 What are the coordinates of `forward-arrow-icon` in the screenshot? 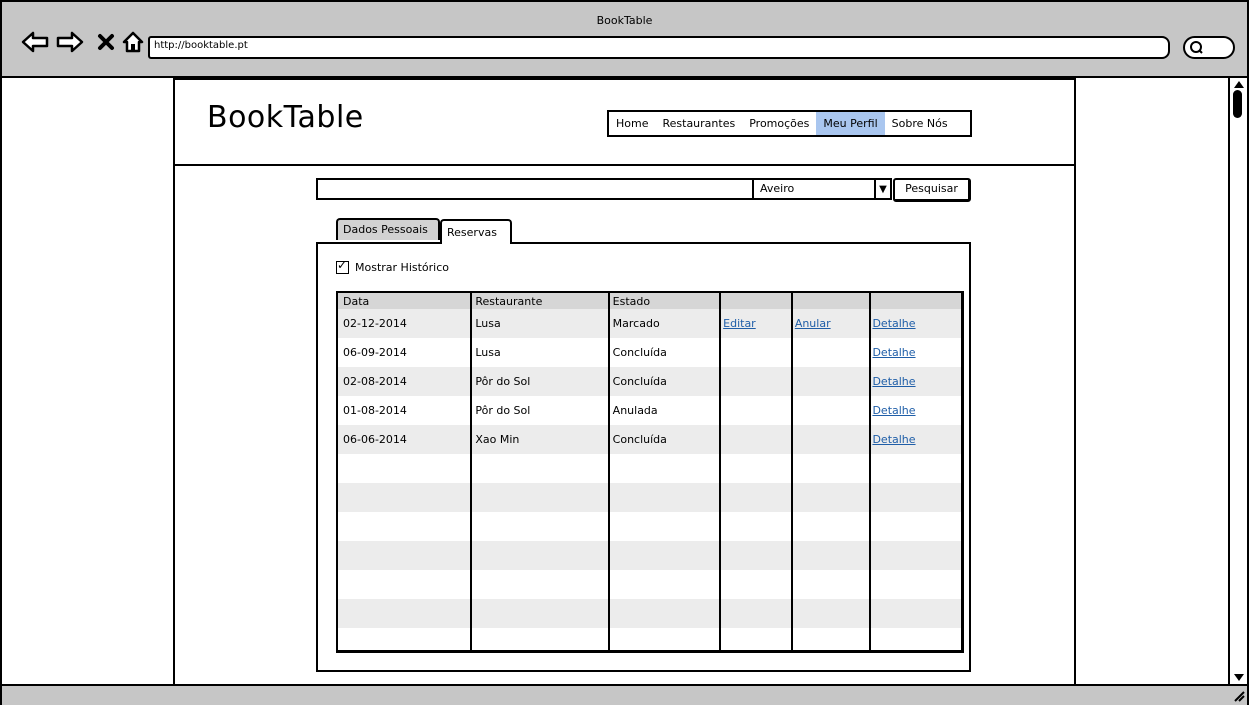 It's located at (70, 42).